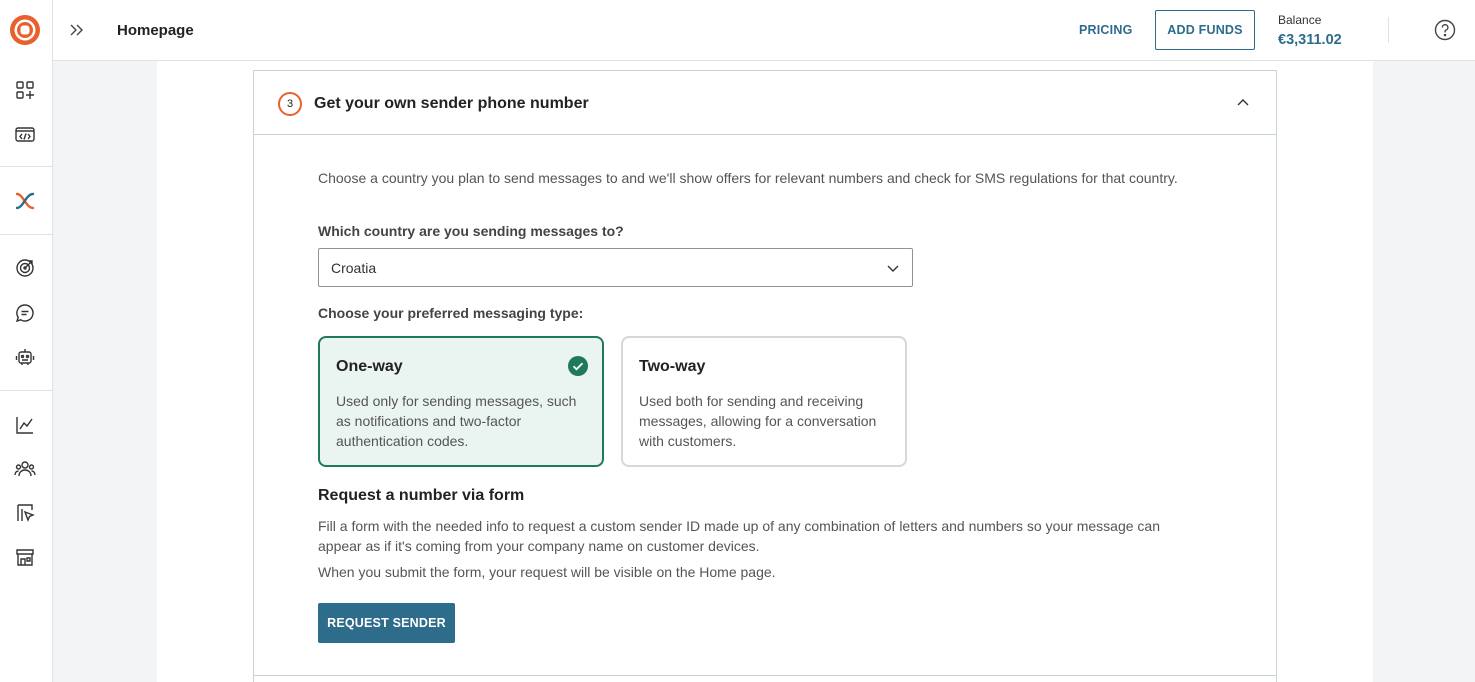  Describe the element at coordinates (765, 103) in the screenshot. I see `card-header: 3 Get your own sender phone number` at that location.